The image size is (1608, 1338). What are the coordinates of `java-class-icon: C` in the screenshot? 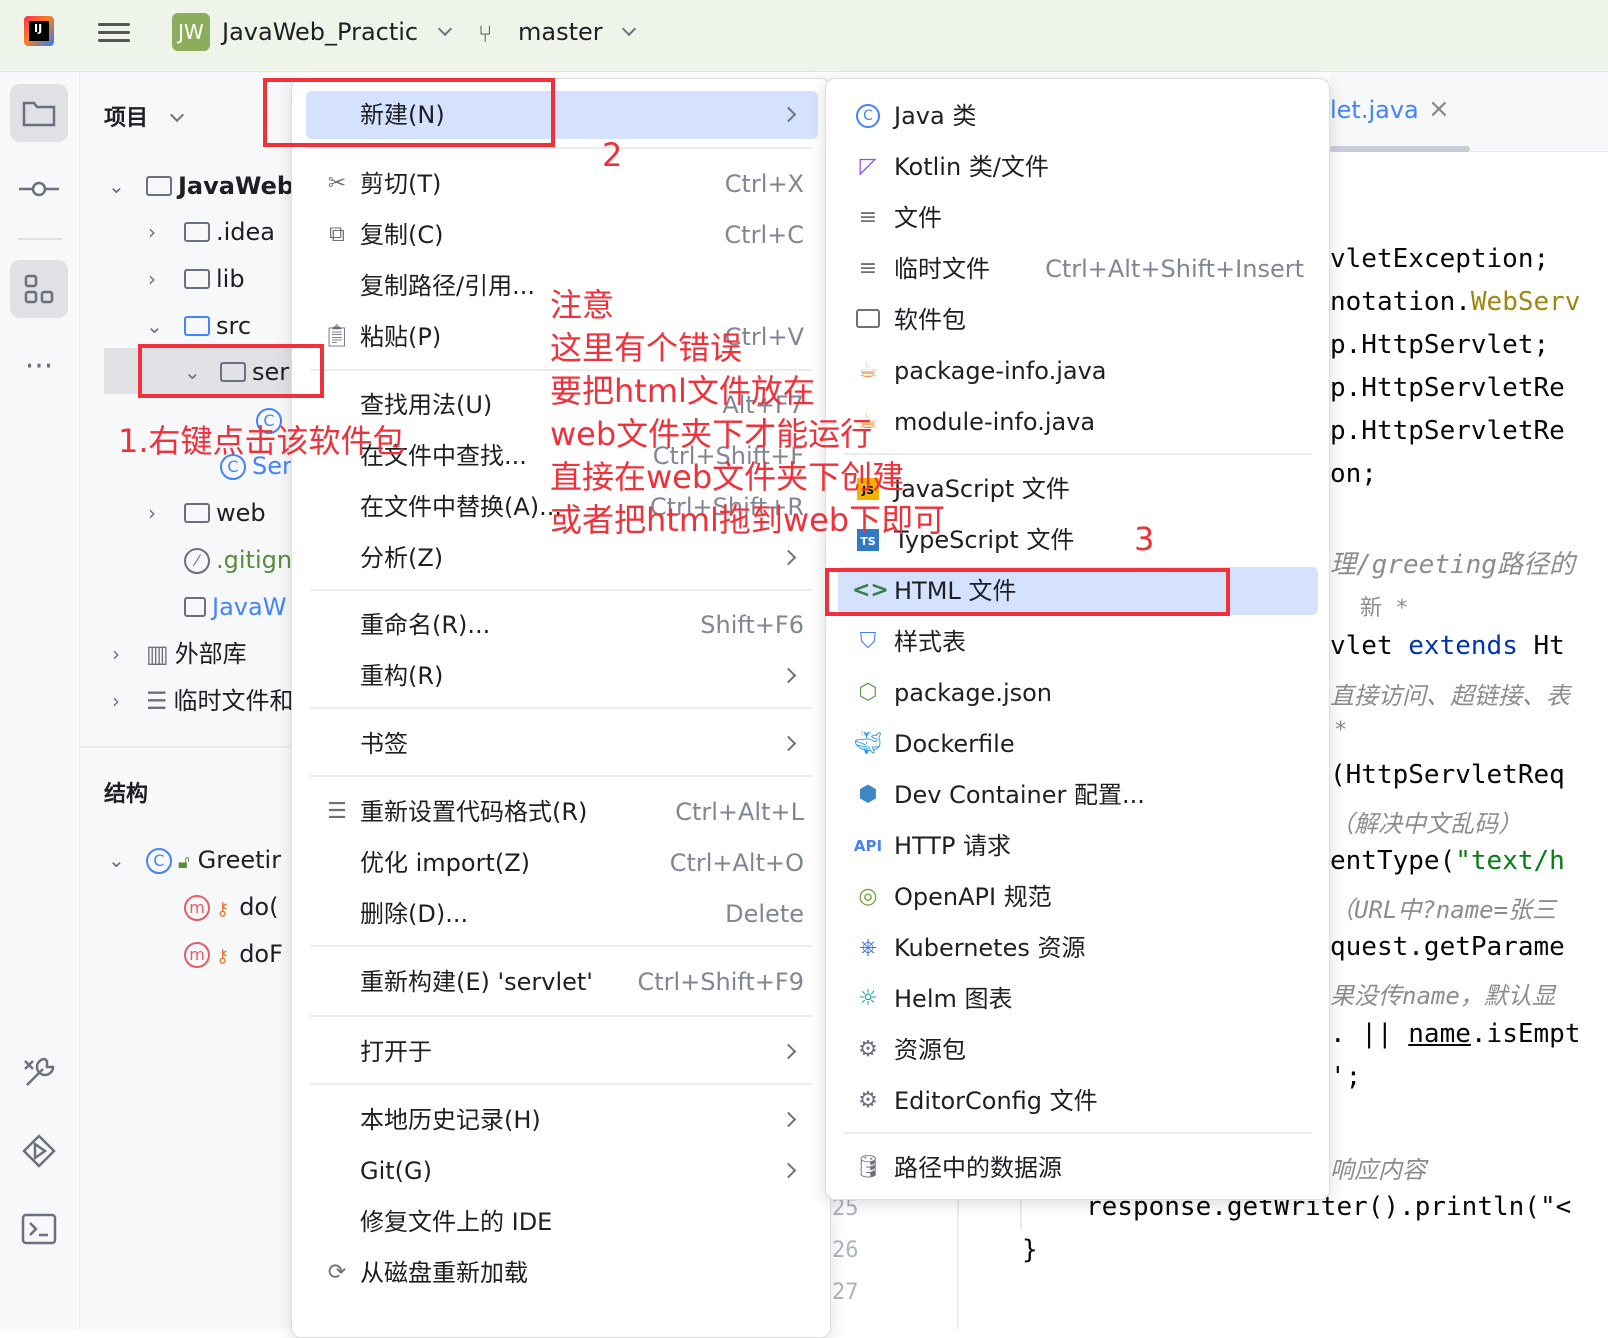 It's located at (868, 116).